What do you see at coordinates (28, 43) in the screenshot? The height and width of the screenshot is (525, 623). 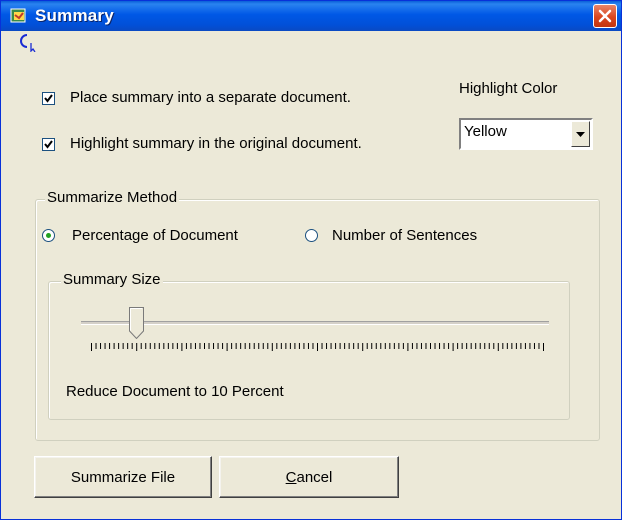 I see `help-cursor-icon` at bounding box center [28, 43].